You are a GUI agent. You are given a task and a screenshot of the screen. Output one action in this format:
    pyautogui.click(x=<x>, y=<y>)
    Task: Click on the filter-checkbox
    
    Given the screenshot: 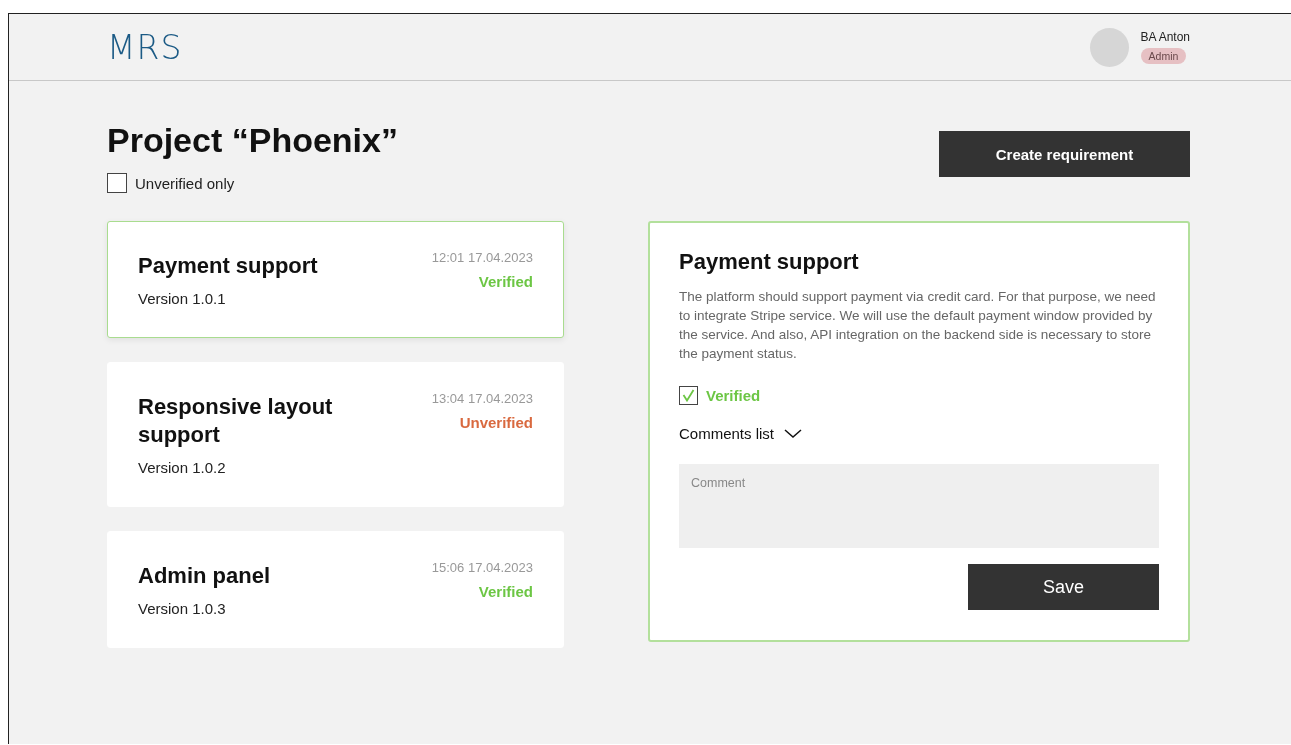 What is the action you would take?
    pyautogui.click(x=117, y=183)
    